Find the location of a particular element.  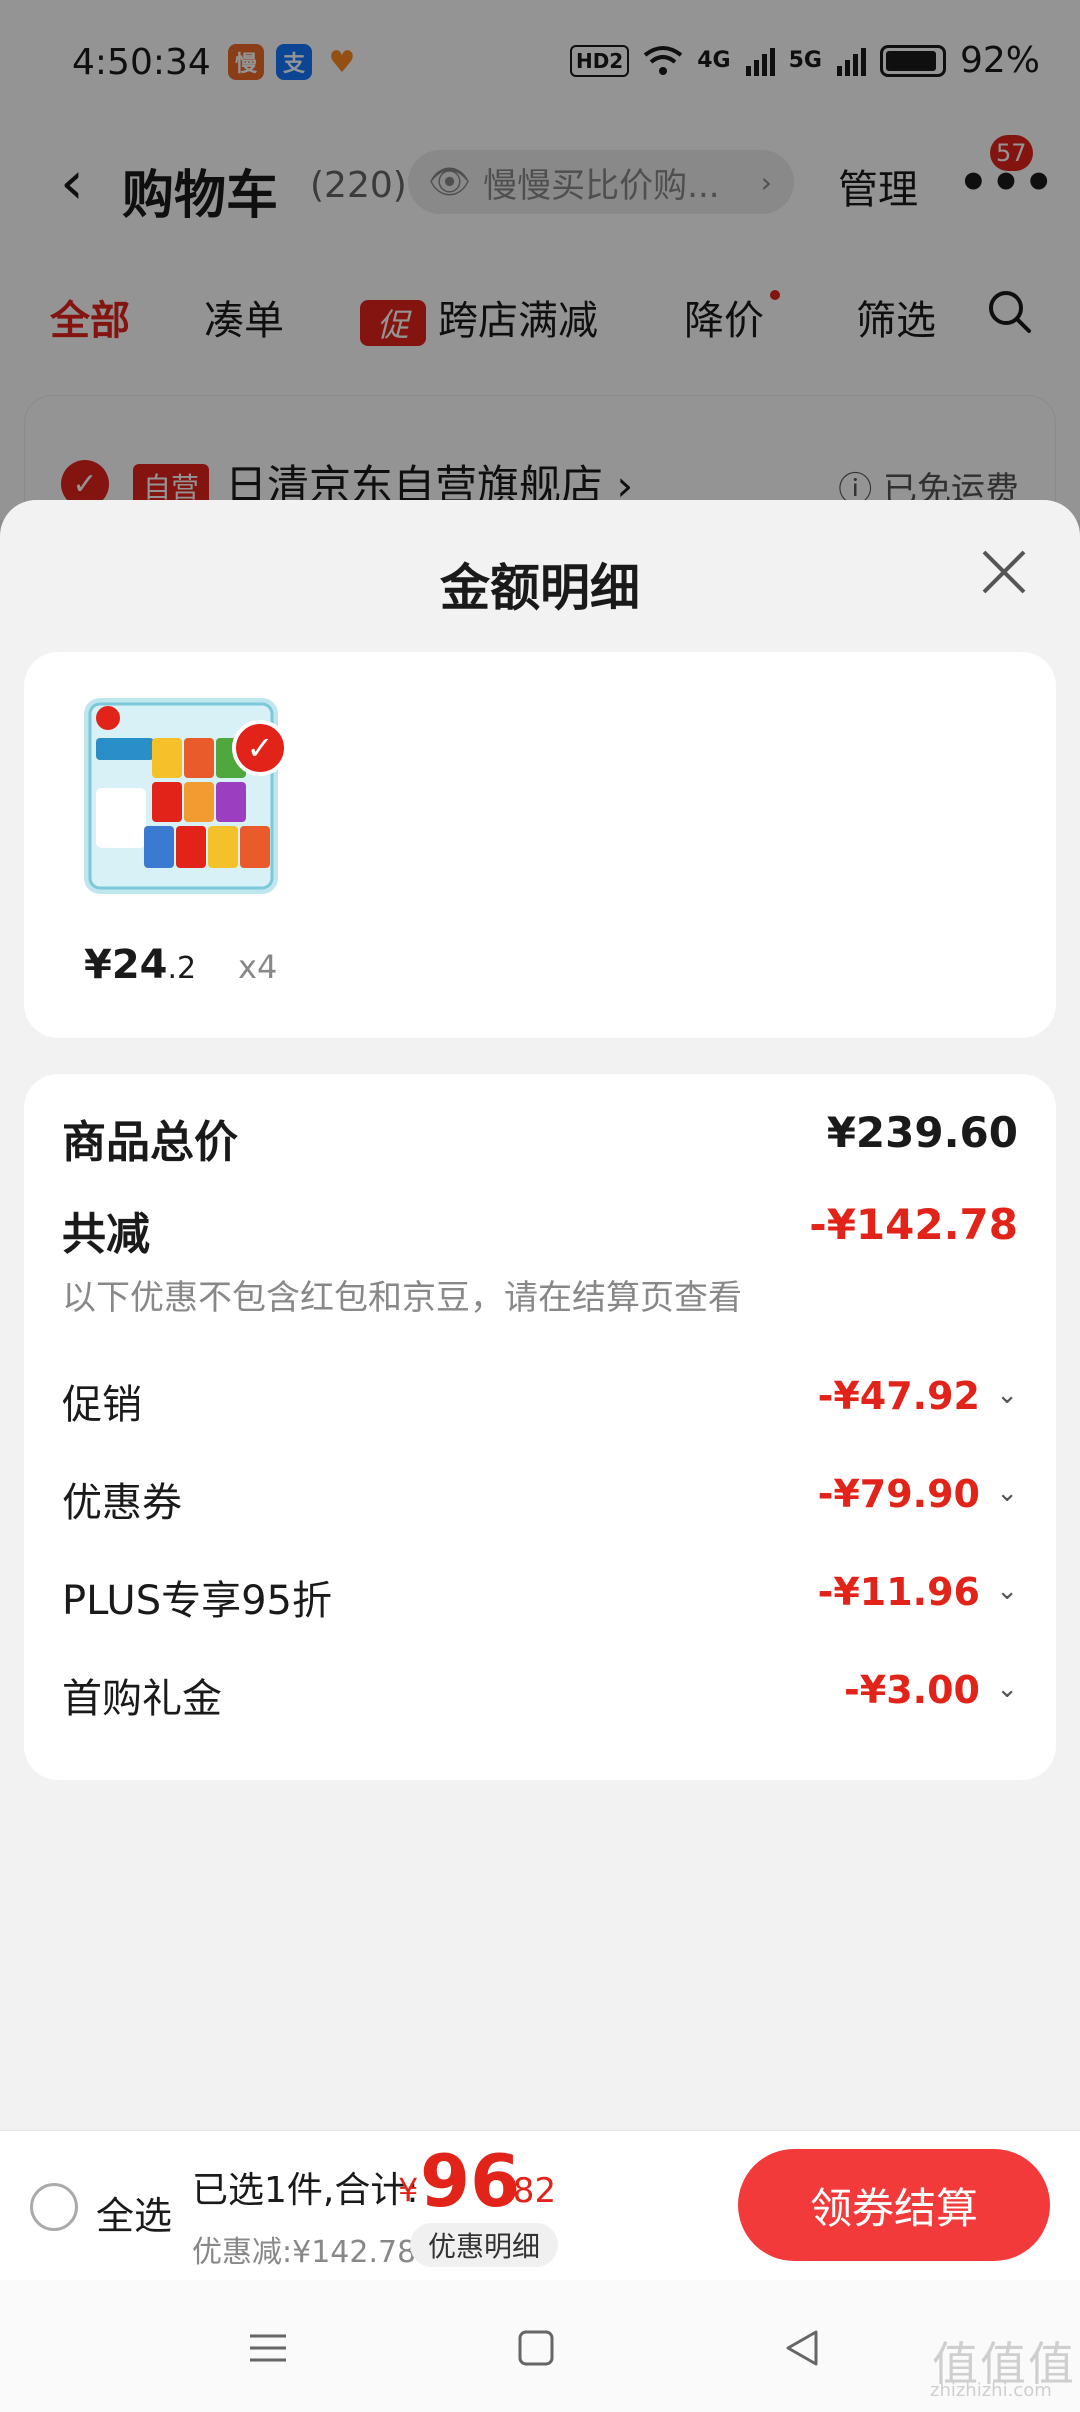

discount-detail-button: 优惠明细 is located at coordinates (484, 2245).